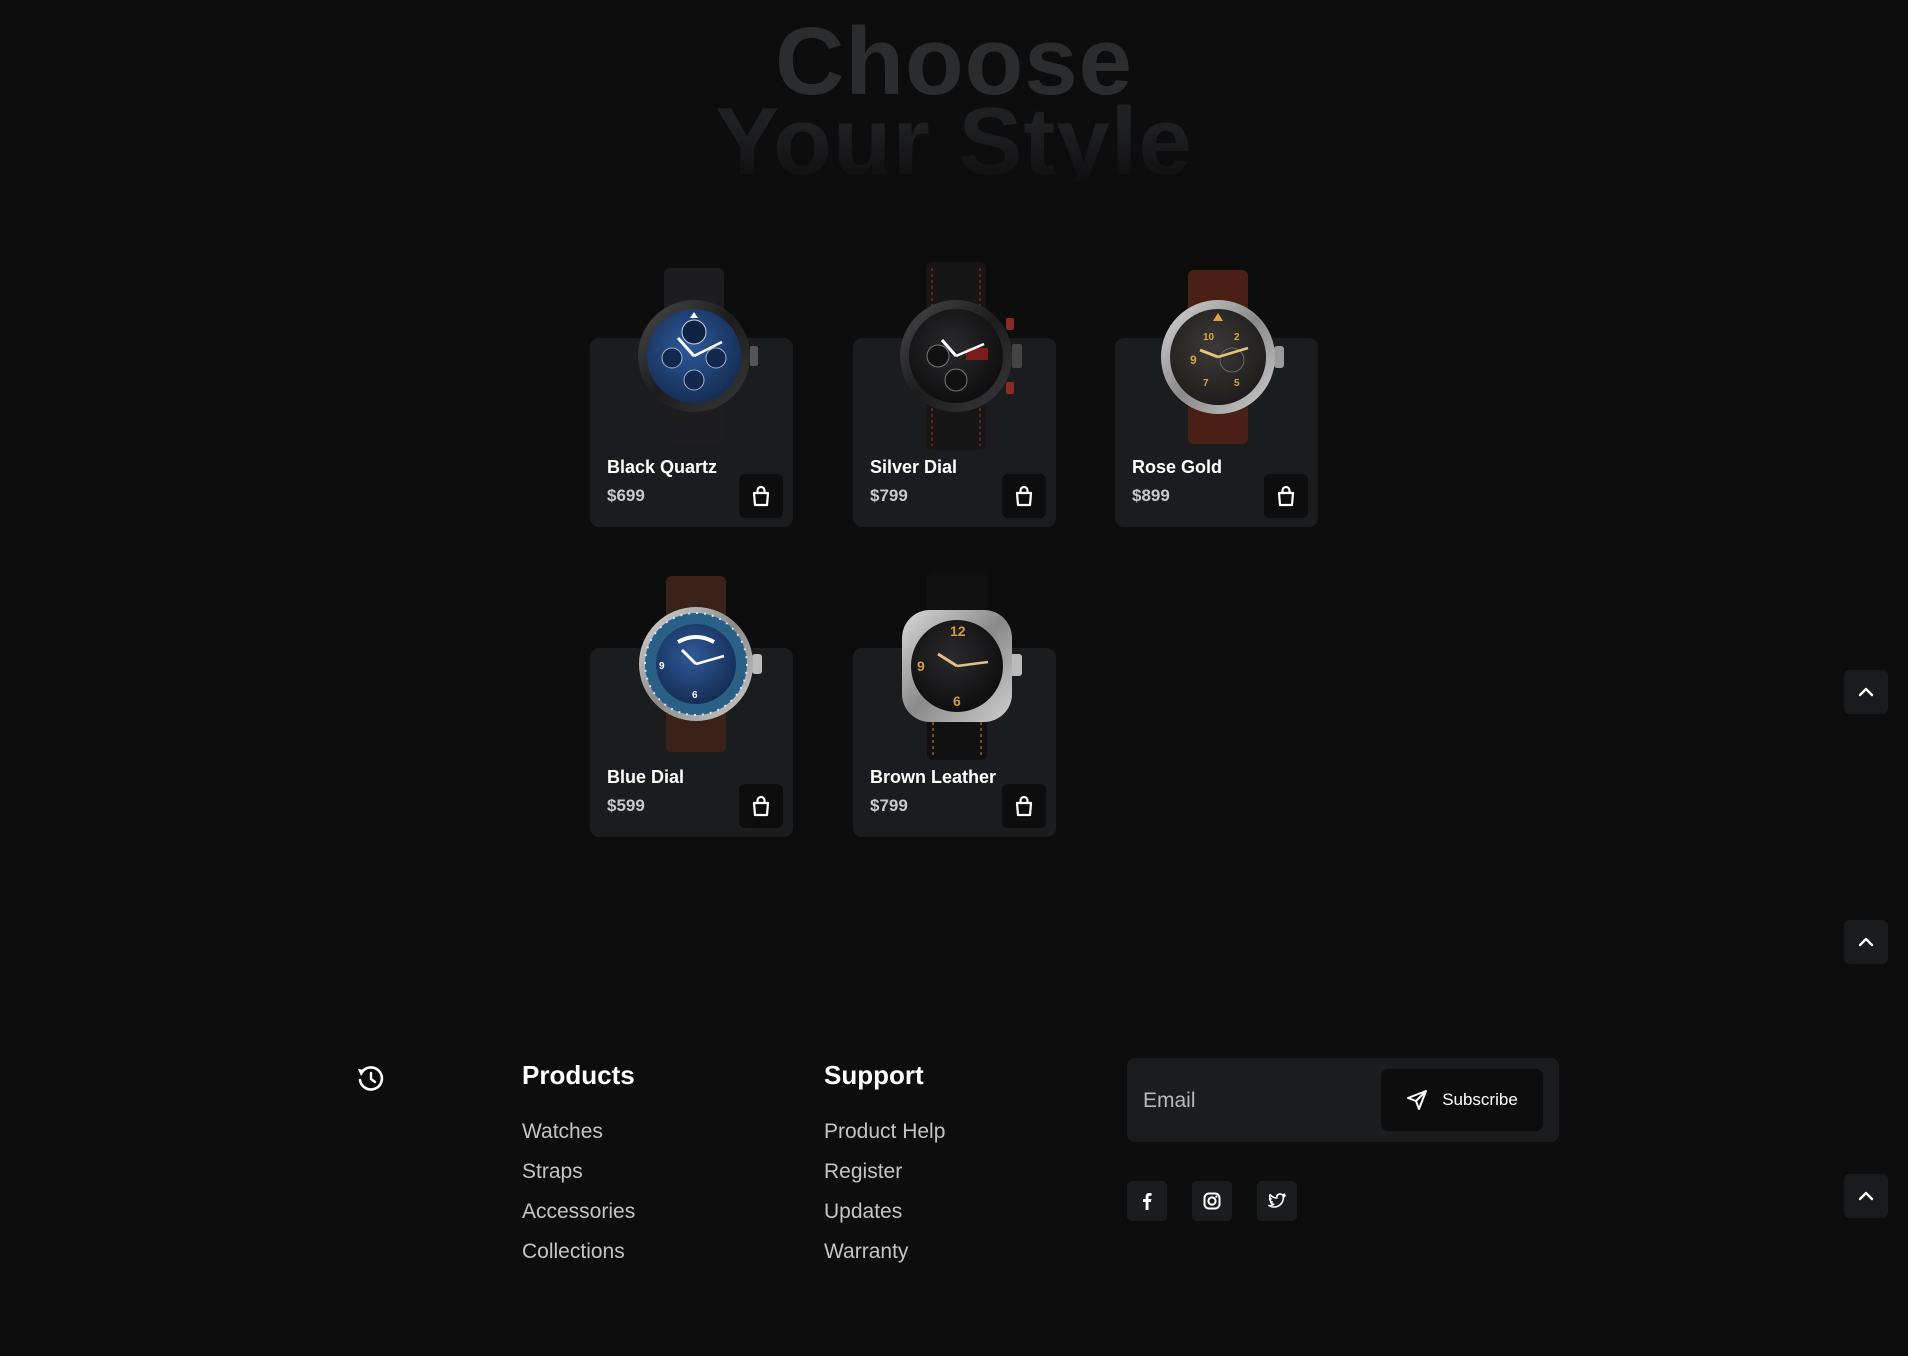 The width and height of the screenshot is (1908, 1356). Describe the element at coordinates (1151, 495) in the screenshot. I see `product-price: $899` at that location.